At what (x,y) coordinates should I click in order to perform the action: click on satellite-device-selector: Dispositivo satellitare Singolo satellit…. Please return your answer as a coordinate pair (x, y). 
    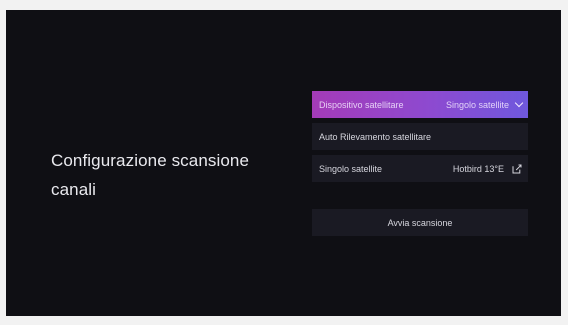
    Looking at the image, I should click on (420, 104).